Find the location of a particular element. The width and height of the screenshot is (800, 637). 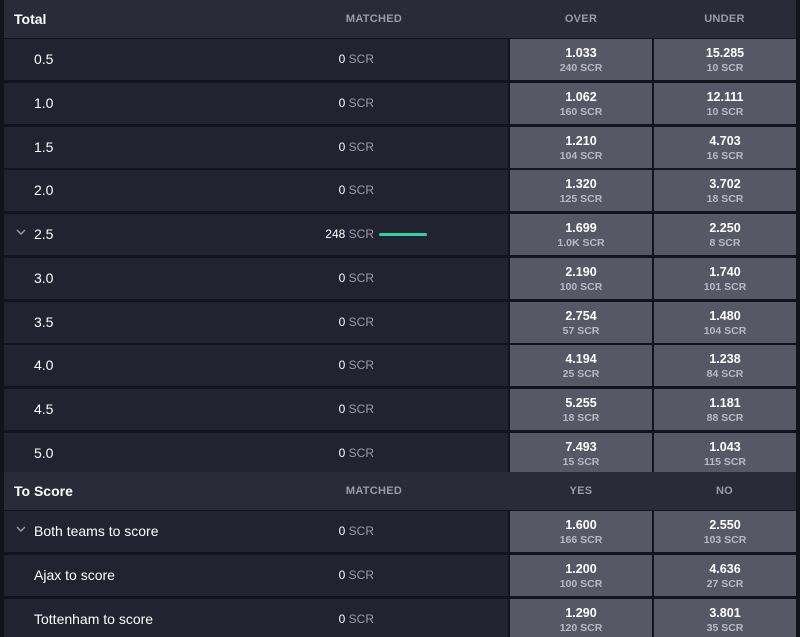

market-header: To Score MATCHED YES NO is located at coordinates (400, 491).